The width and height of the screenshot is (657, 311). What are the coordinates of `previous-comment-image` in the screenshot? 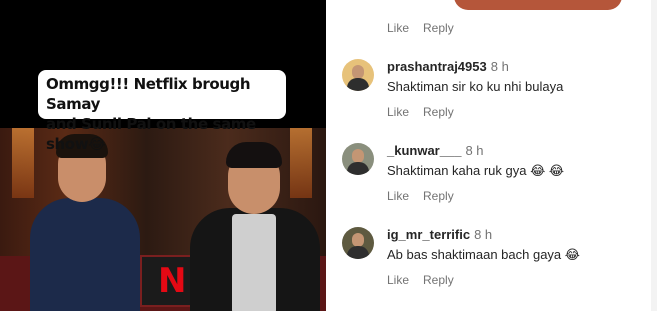 It's located at (538, 5).